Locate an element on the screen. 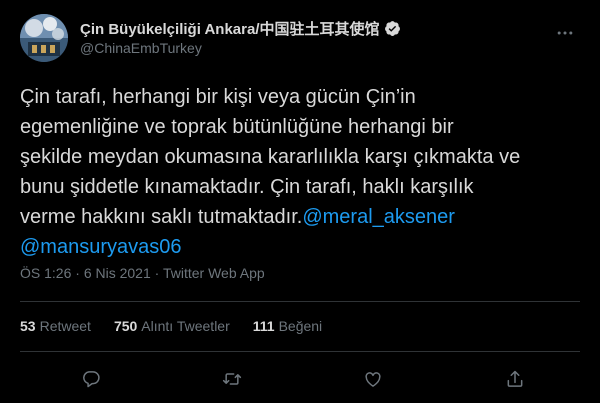 The image size is (600, 403). reply-icon is located at coordinates (91, 379).